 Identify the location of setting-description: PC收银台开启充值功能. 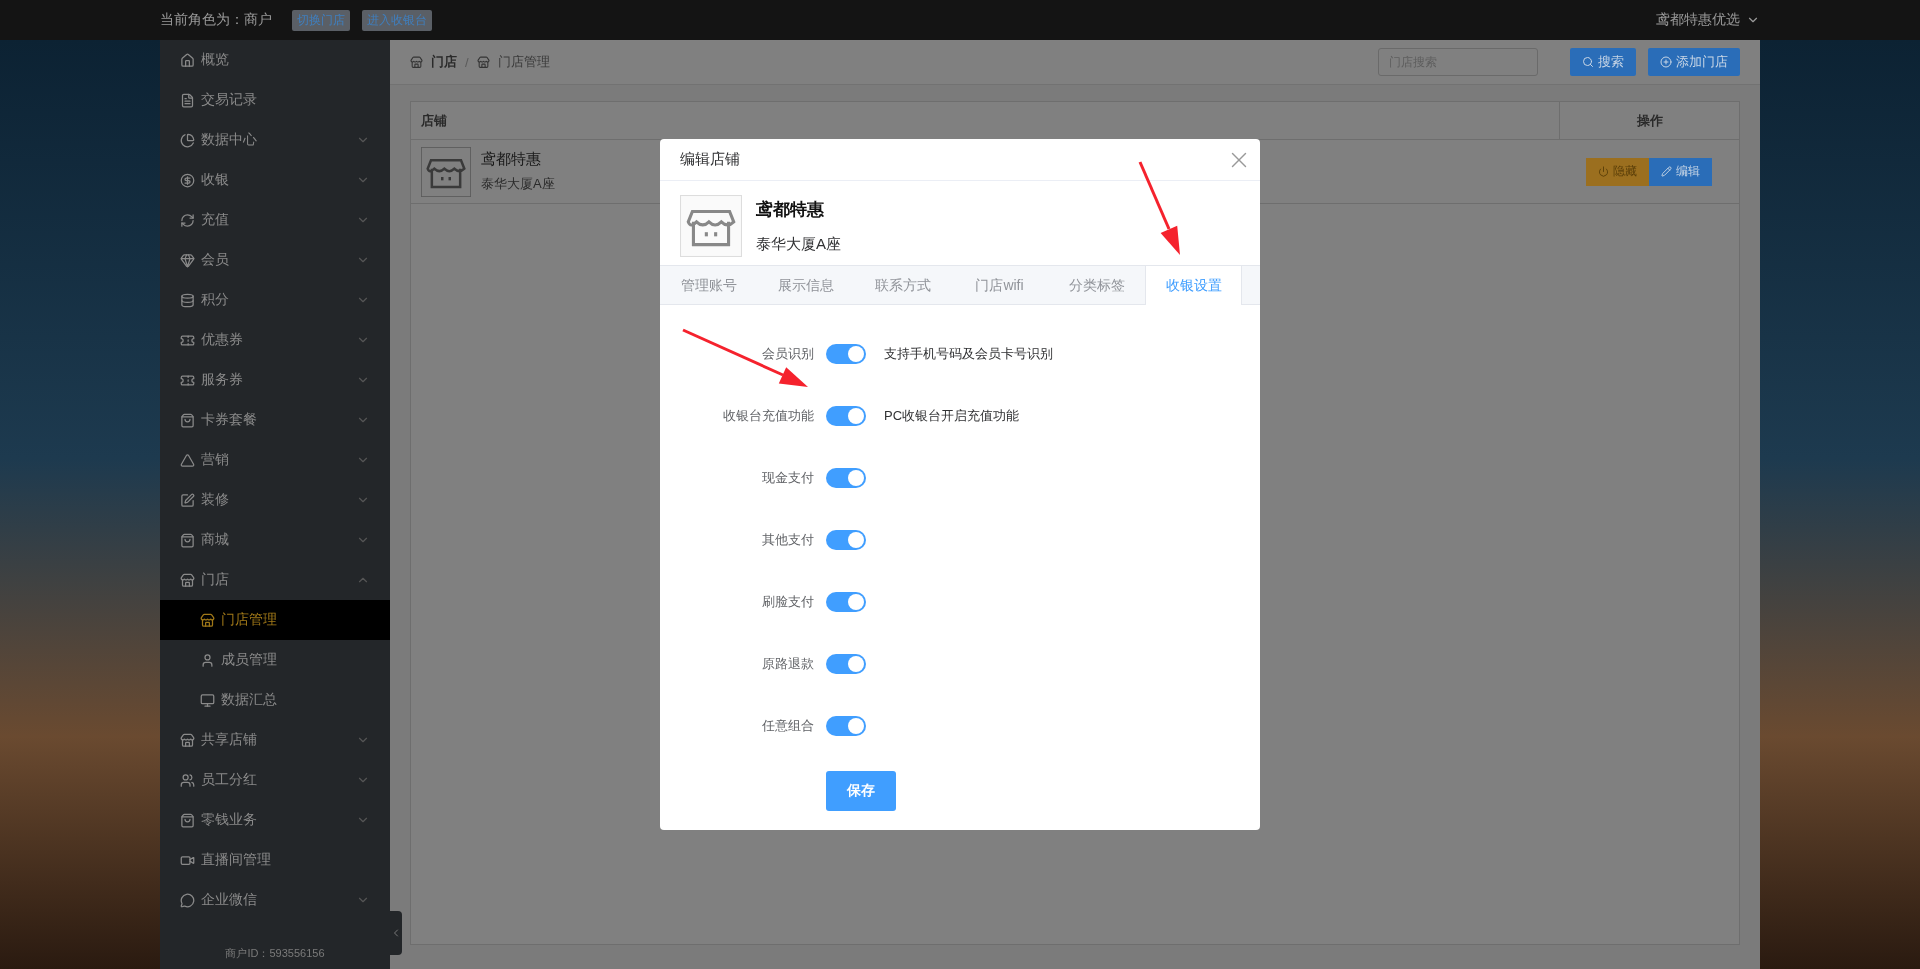
(952, 416).